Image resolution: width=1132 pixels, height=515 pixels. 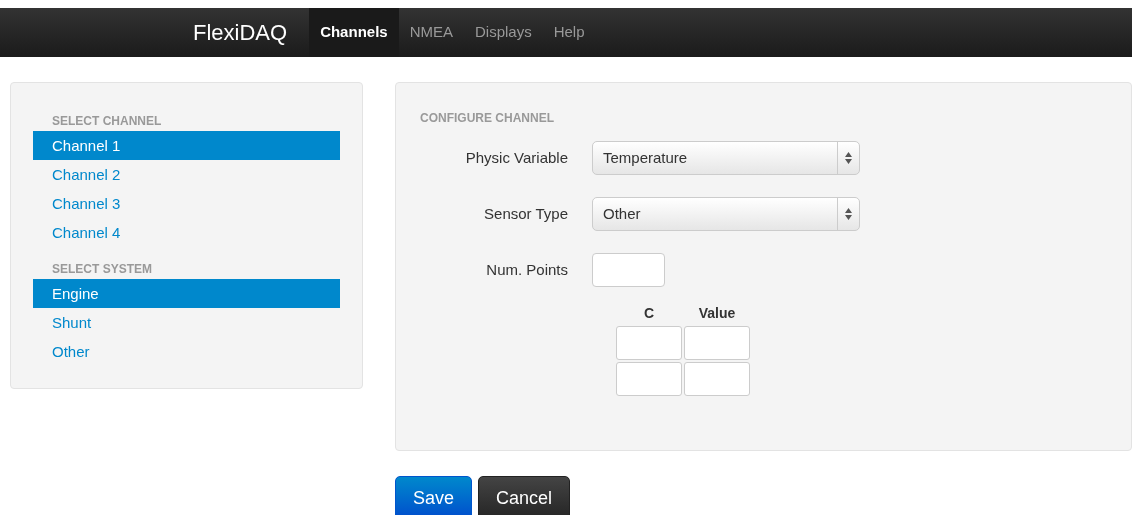 I want to click on sidebar-item: Other, so click(x=186, y=351).